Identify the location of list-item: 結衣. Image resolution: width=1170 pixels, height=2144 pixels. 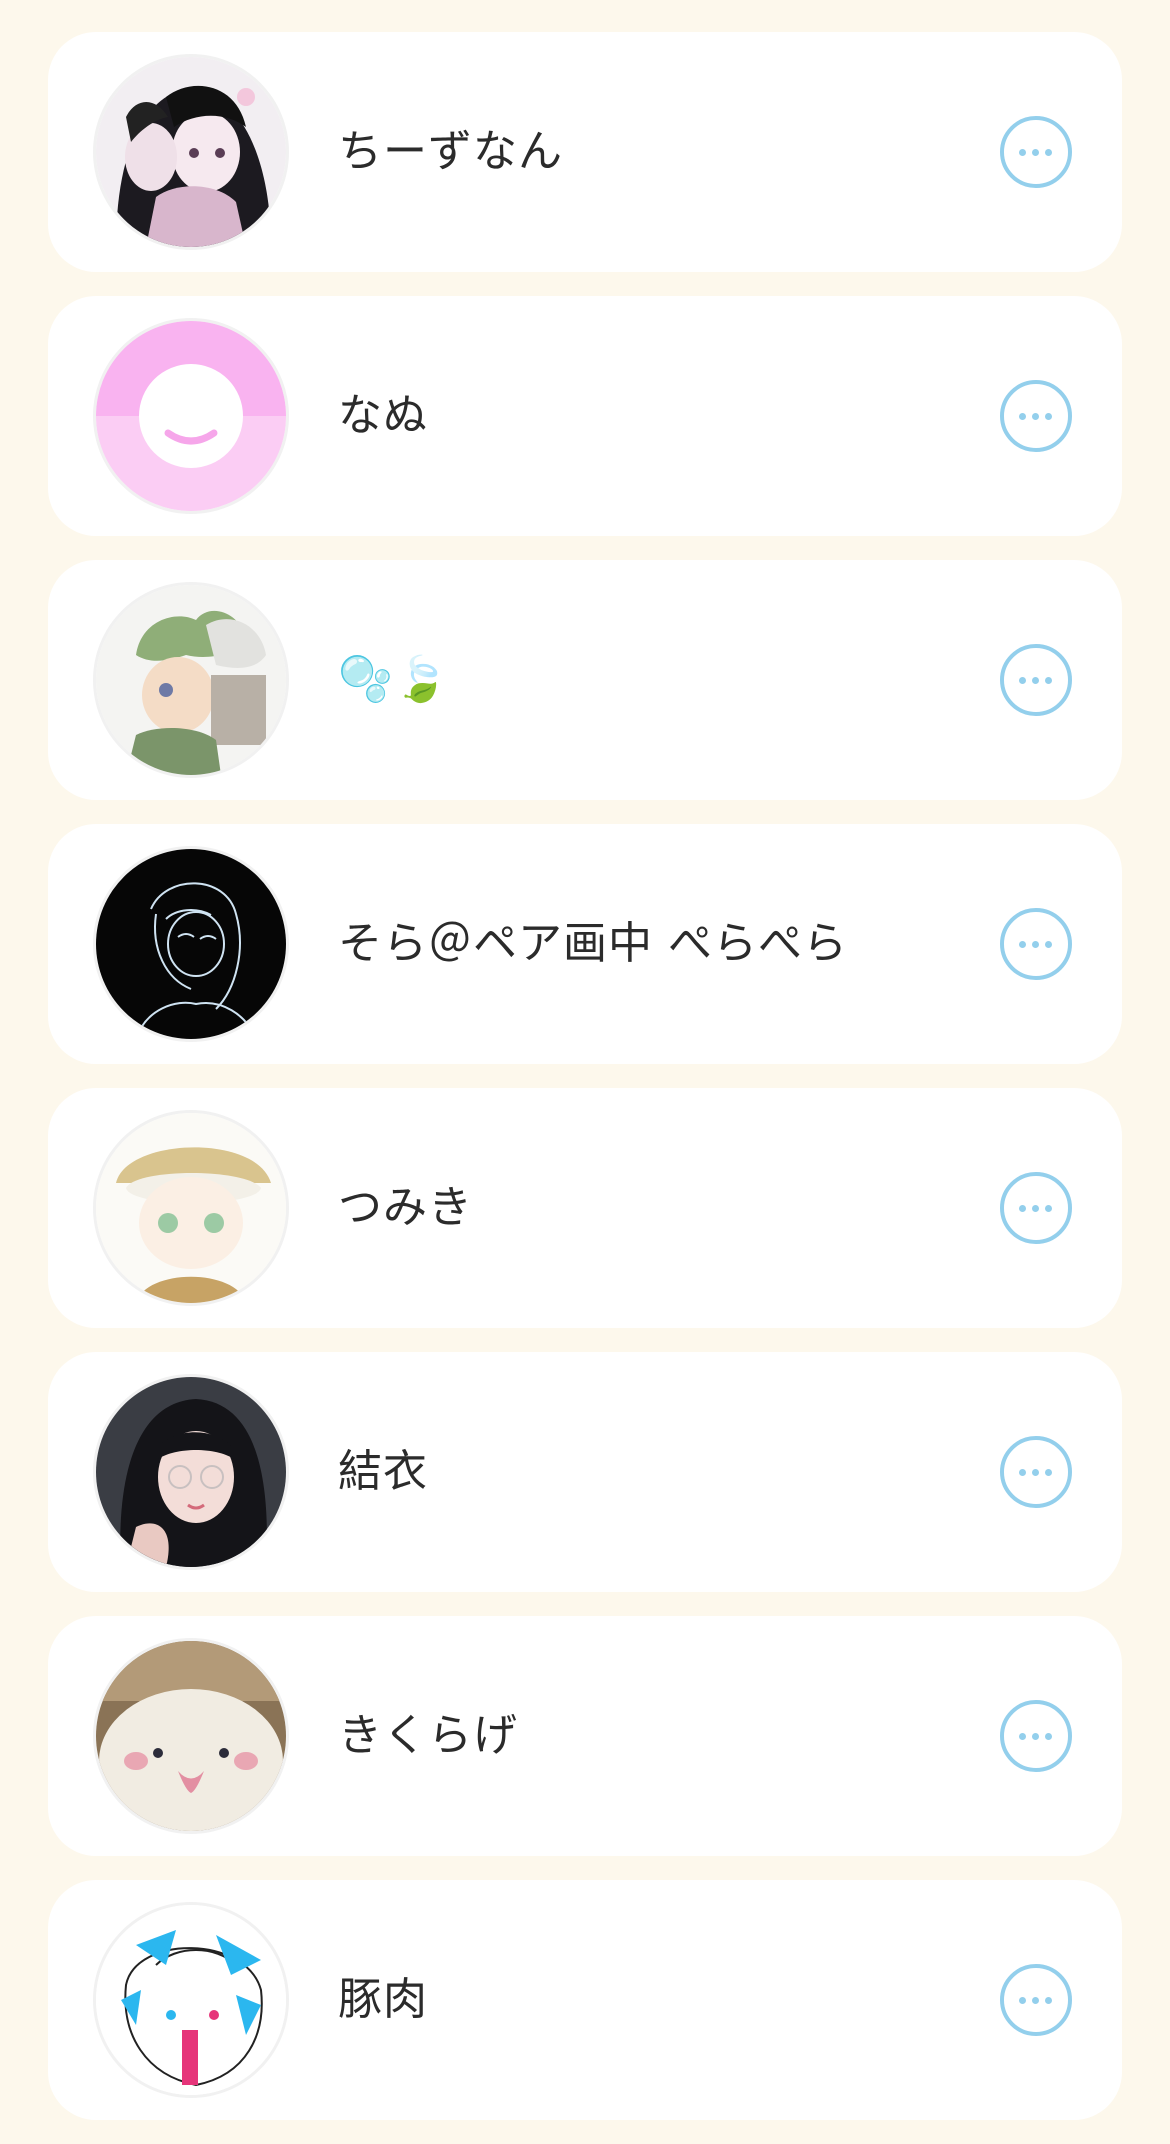
(585, 1472).